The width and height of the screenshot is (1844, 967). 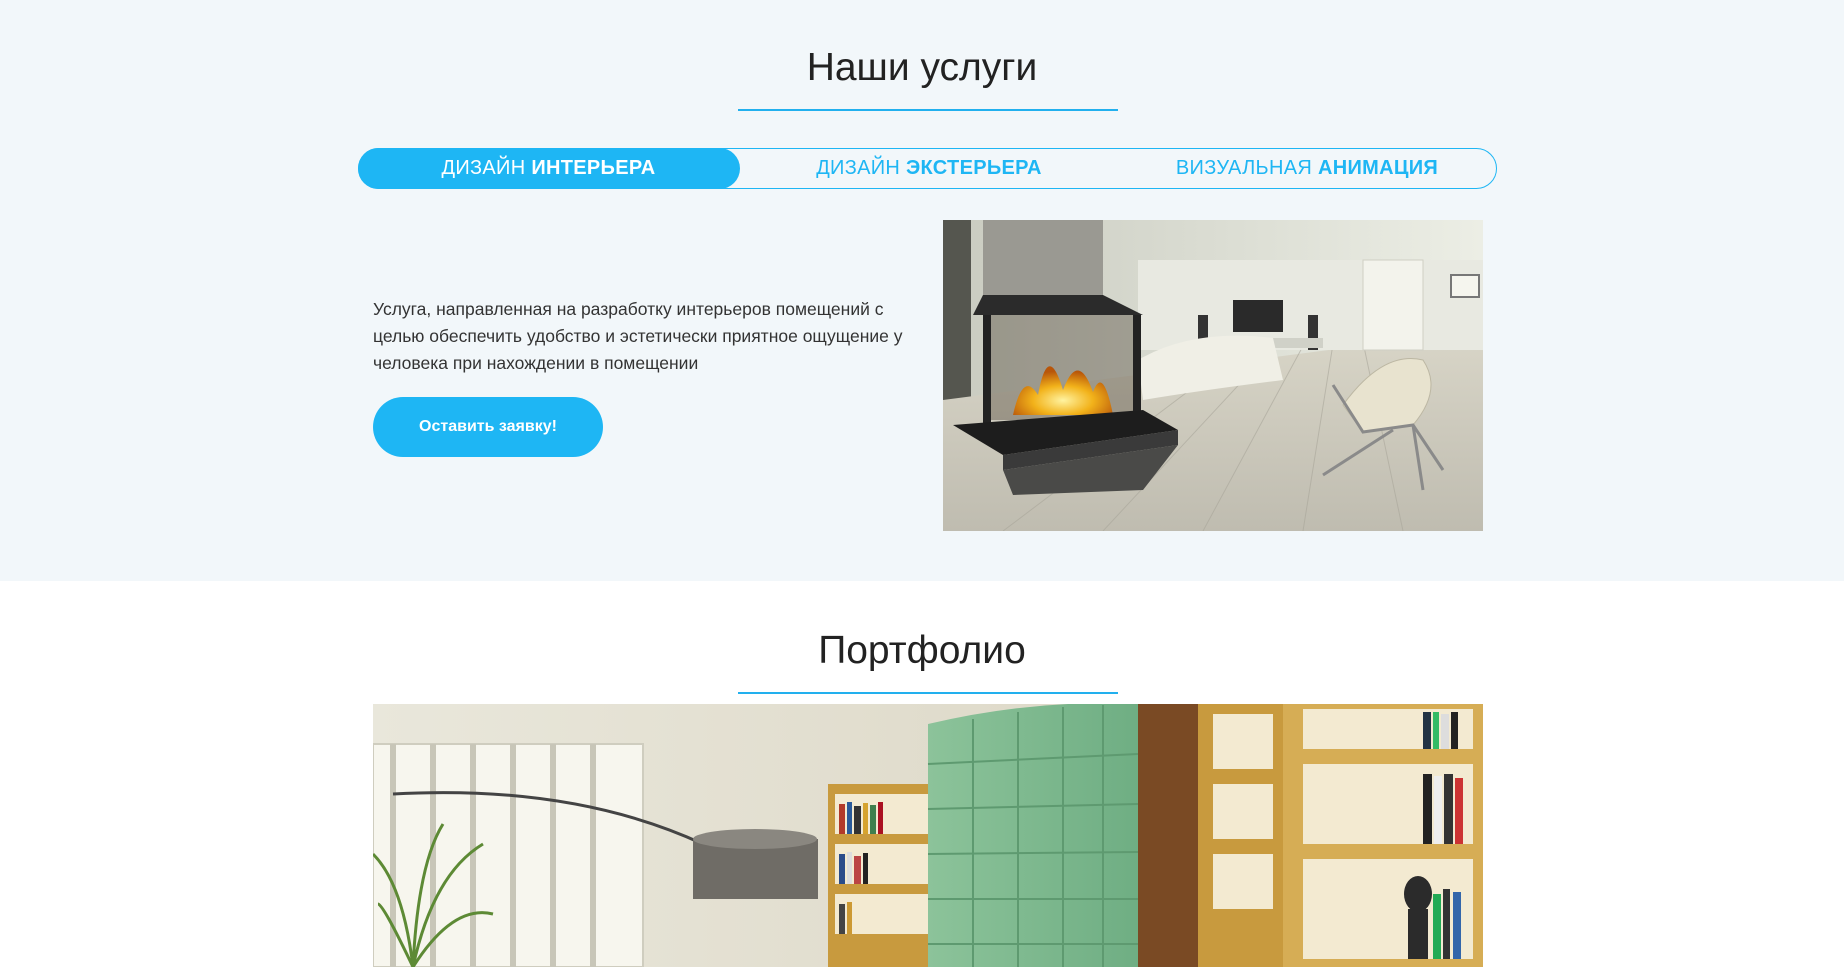 I want to click on tab-exterior-design: ДИЗАЙН ЭКСТЕРЬЕРА, so click(x=929, y=168).